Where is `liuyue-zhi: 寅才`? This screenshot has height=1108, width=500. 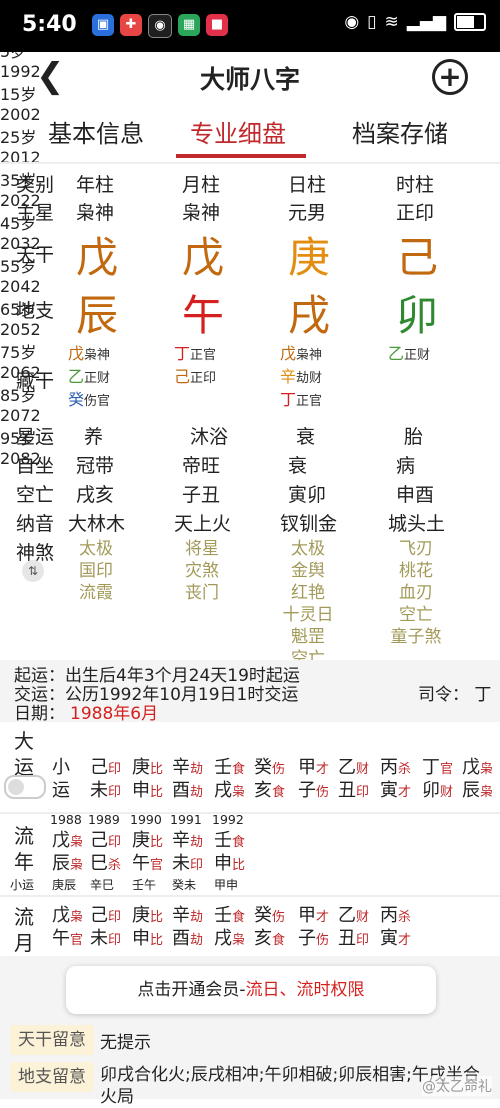
liuyue-zhi: 寅才 is located at coordinates (395, 940).